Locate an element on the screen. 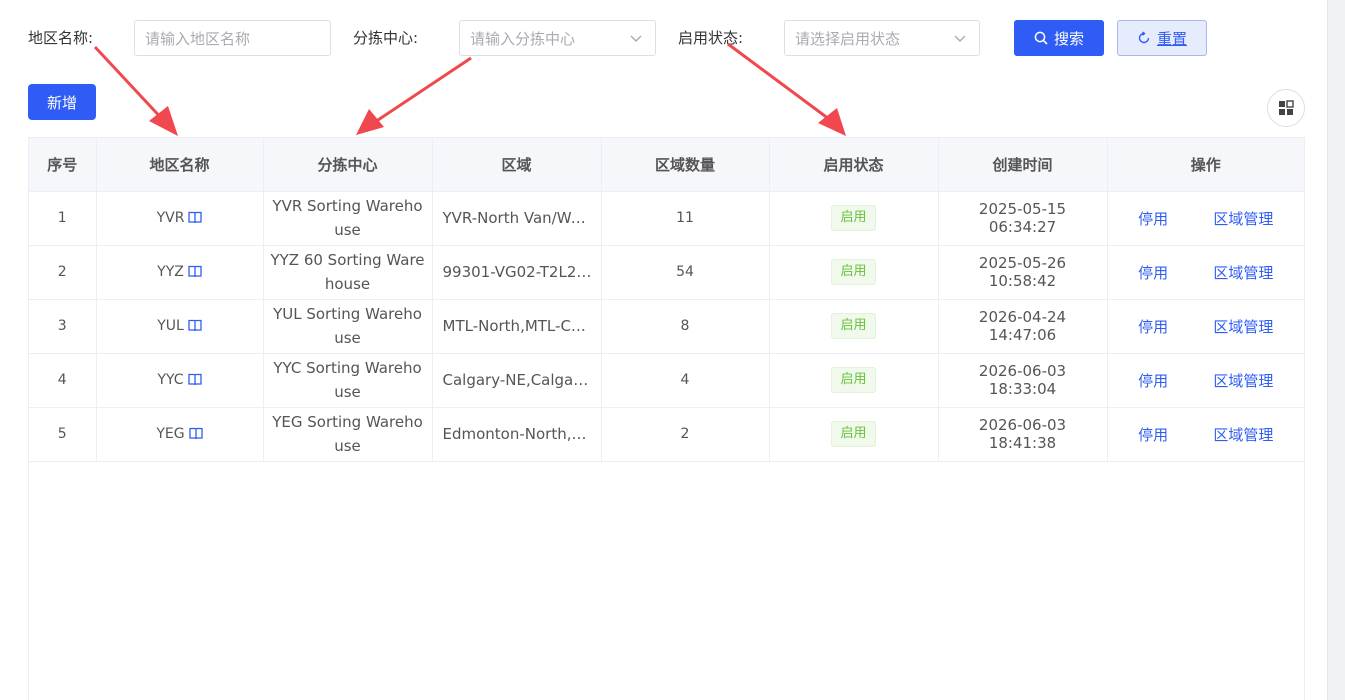  region-code: YVR is located at coordinates (170, 218).